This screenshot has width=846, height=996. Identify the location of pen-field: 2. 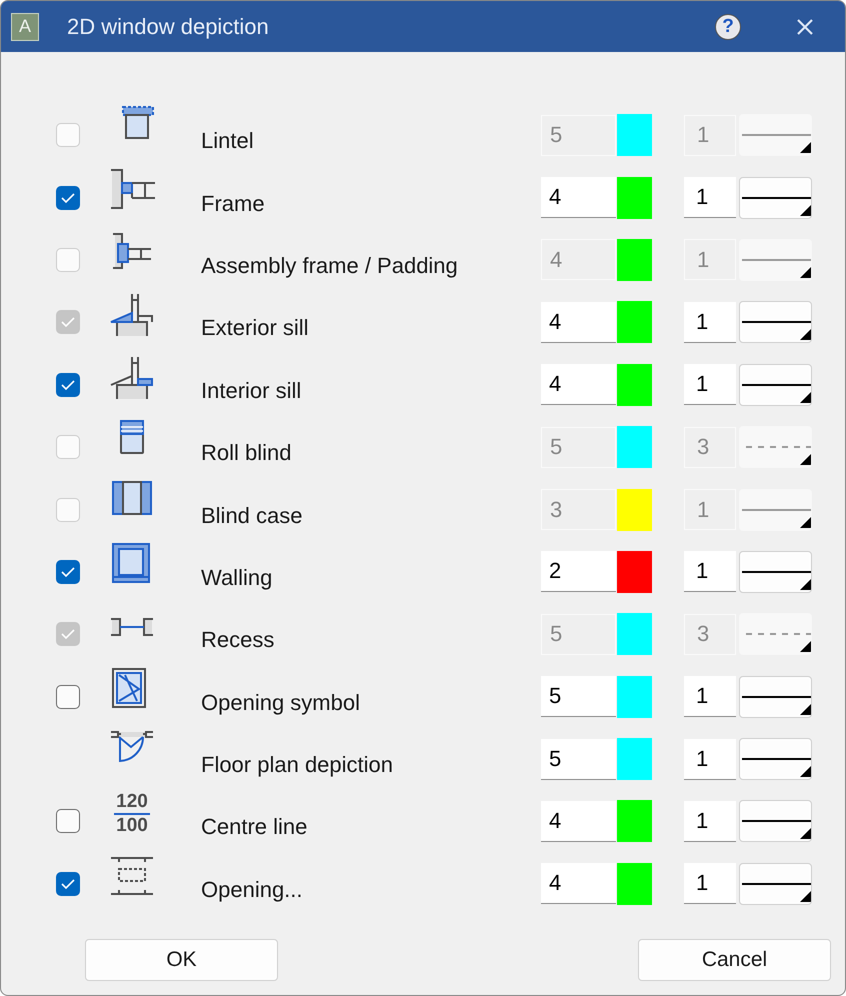
(578, 571).